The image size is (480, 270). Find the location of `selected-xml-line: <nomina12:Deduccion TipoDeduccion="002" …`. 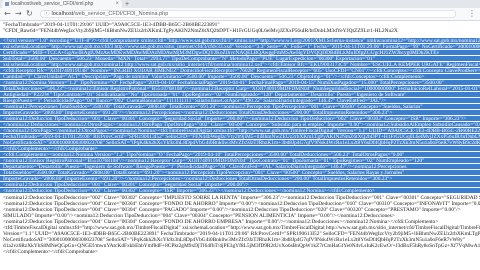

selected-xml-line: <nomina12:Deduccion TipoDeduccion="002" … is located at coordinates (189, 191).